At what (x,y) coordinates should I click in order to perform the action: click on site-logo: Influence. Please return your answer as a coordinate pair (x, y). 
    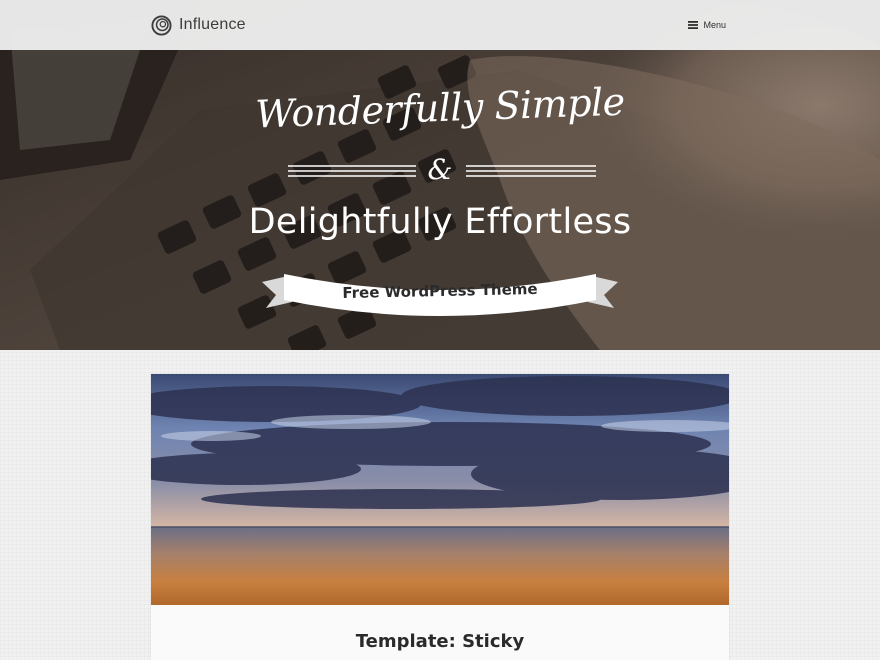
    Looking at the image, I should click on (198, 25).